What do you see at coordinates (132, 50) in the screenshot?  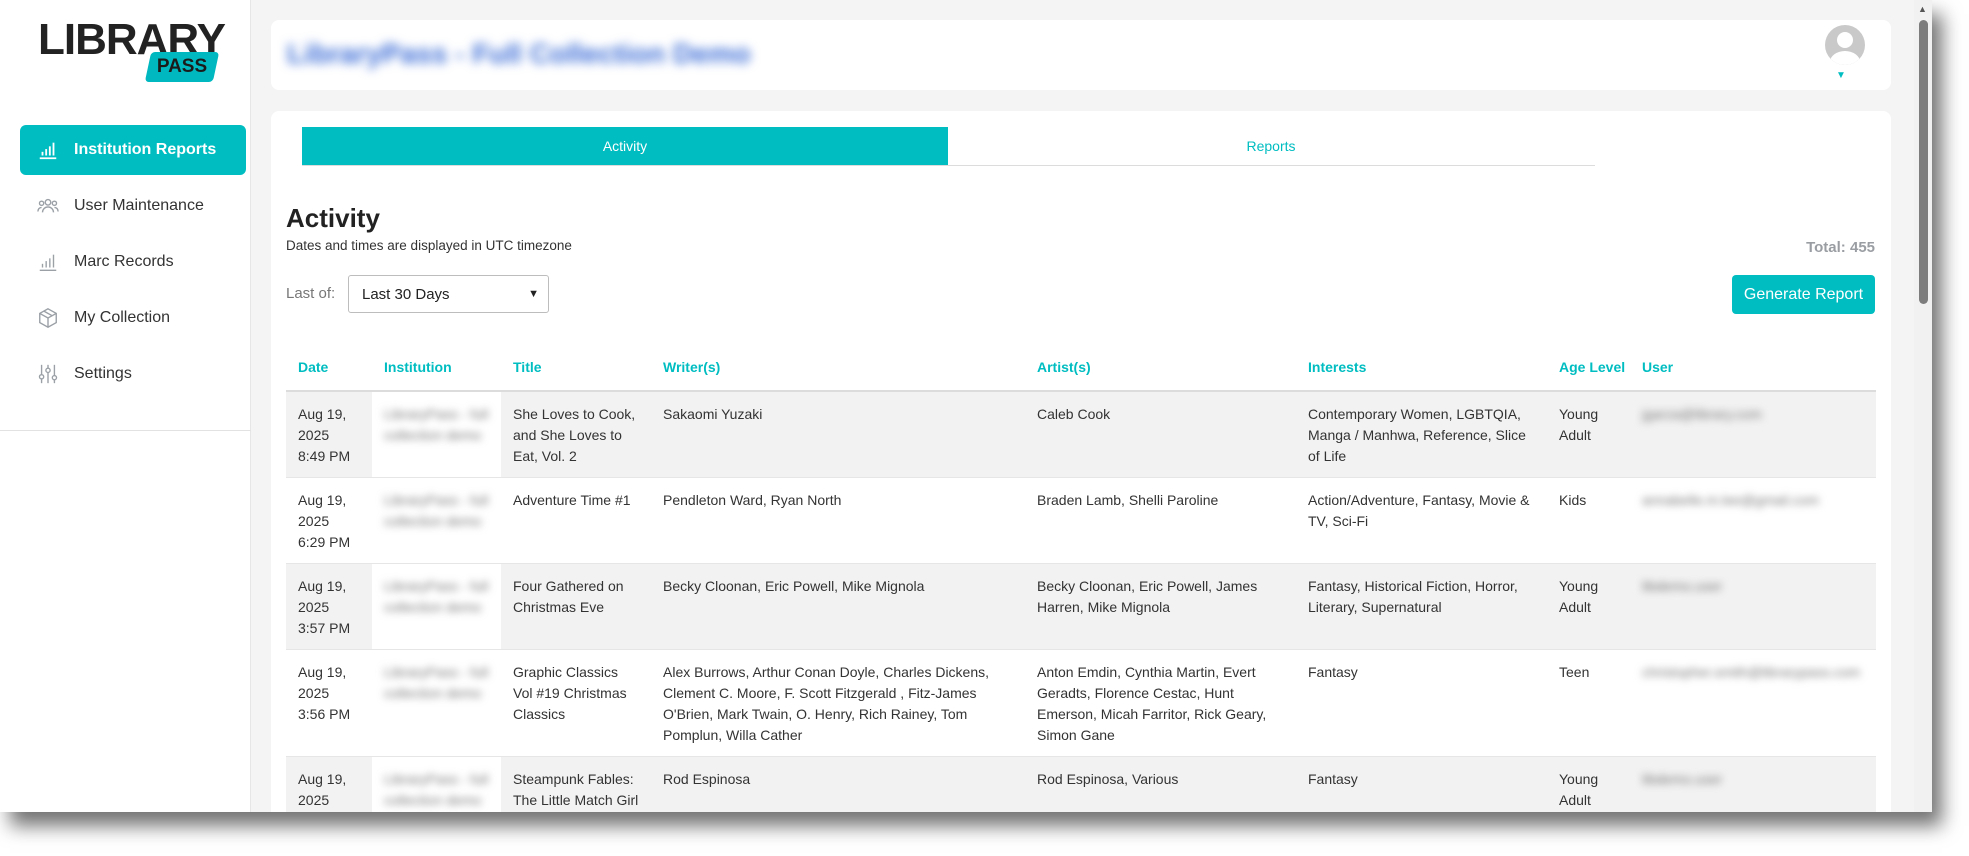 I see `librarypass-logo: LIBRARY PASS` at bounding box center [132, 50].